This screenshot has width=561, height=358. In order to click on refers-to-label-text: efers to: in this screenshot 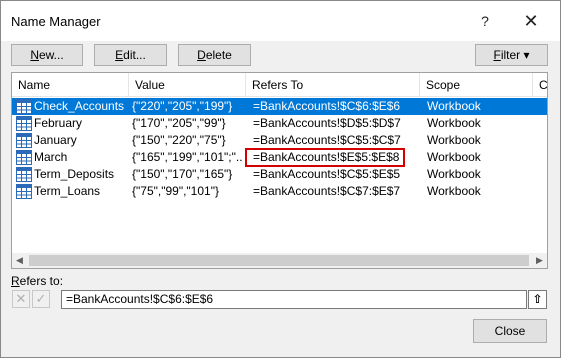, I will do `click(41, 281)`.